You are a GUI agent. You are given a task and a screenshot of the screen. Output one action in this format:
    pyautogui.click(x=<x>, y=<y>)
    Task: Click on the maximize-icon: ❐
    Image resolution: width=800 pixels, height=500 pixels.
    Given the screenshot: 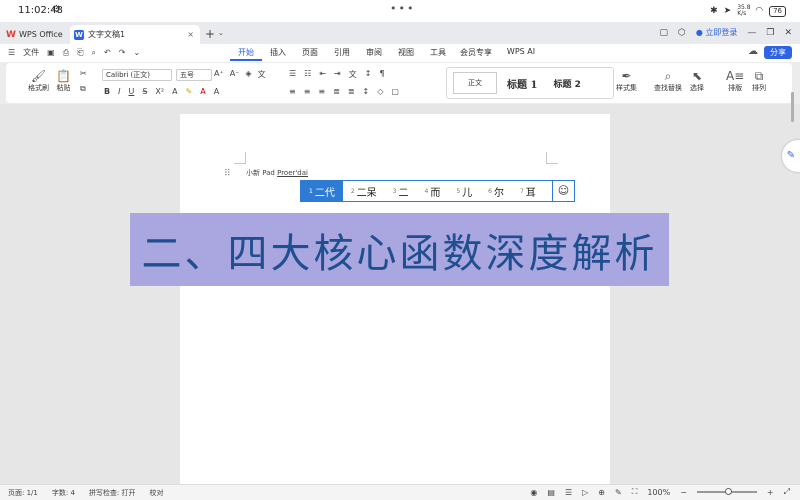 What is the action you would take?
    pyautogui.click(x=770, y=33)
    